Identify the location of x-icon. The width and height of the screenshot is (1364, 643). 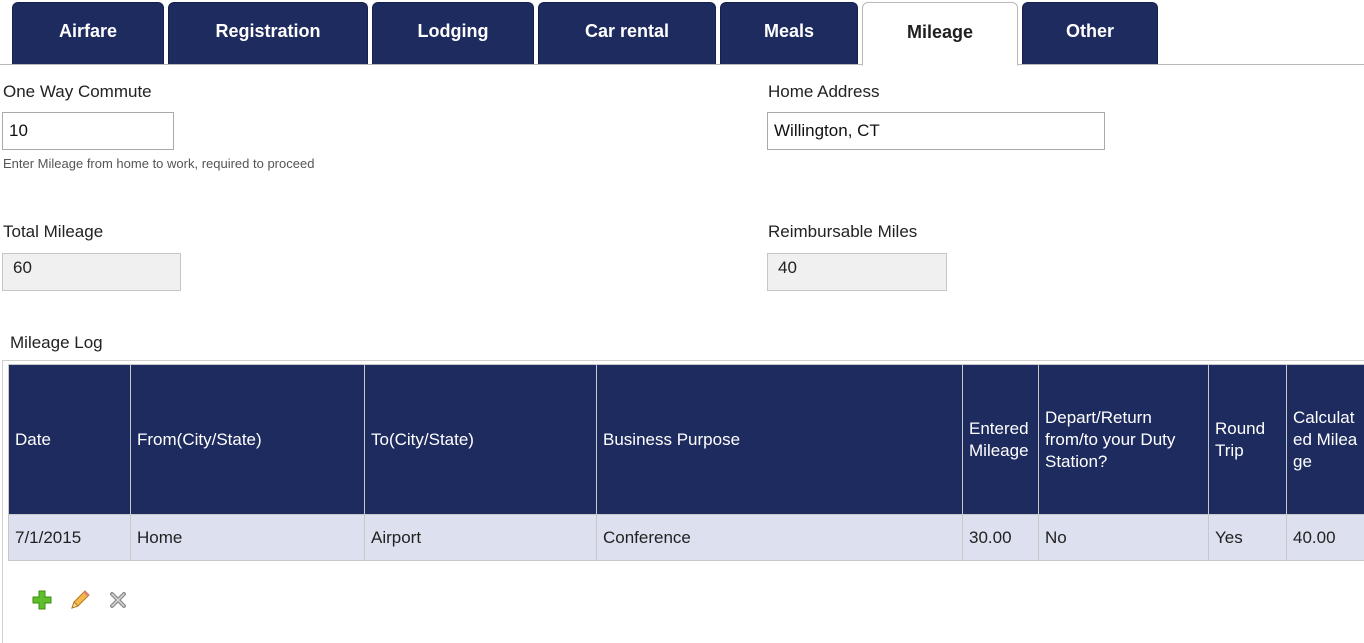
(118, 600).